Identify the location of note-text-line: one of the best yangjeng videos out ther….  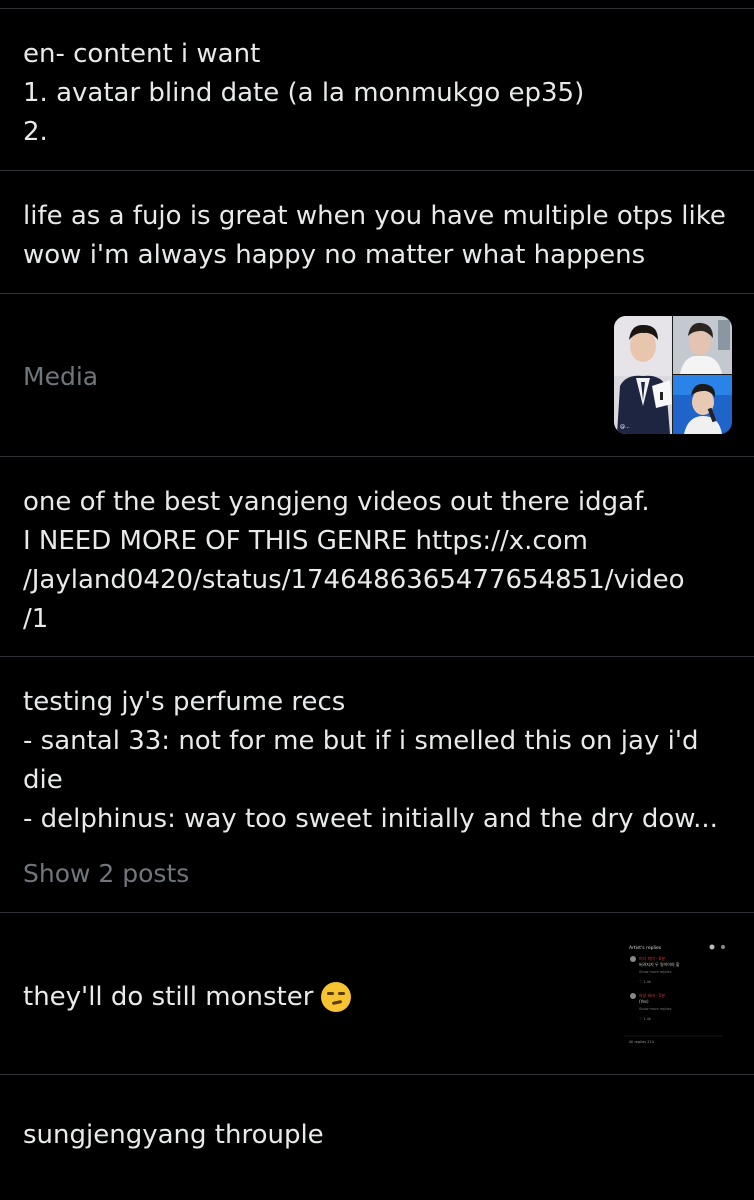
(336, 502).